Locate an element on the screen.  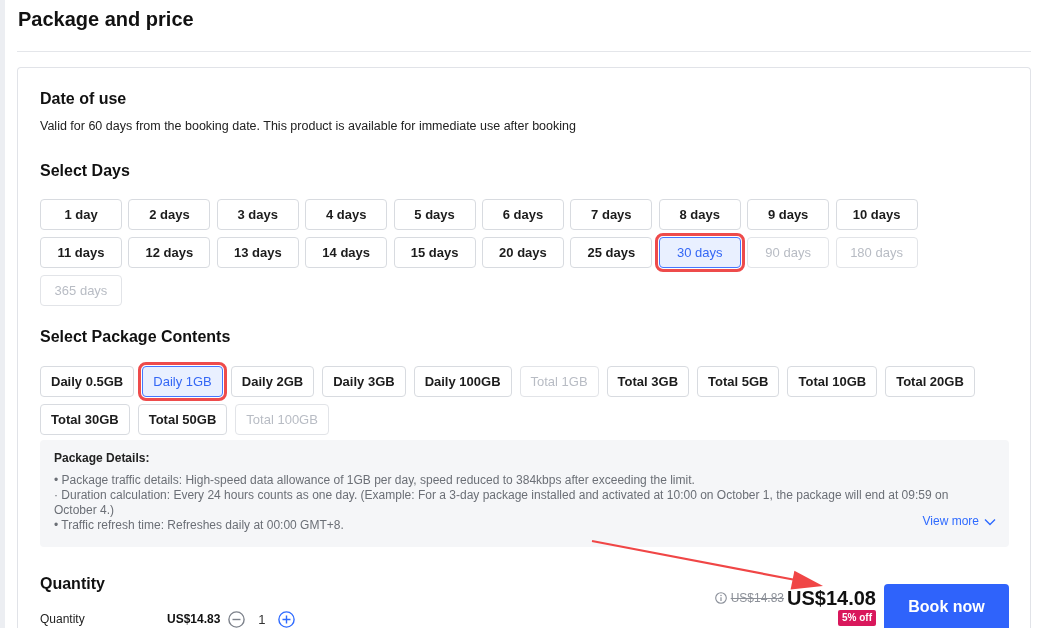
validity-text: Valid for 60 days from the booking date. This product is available for immediate use after booking is located at coordinates (308, 126).